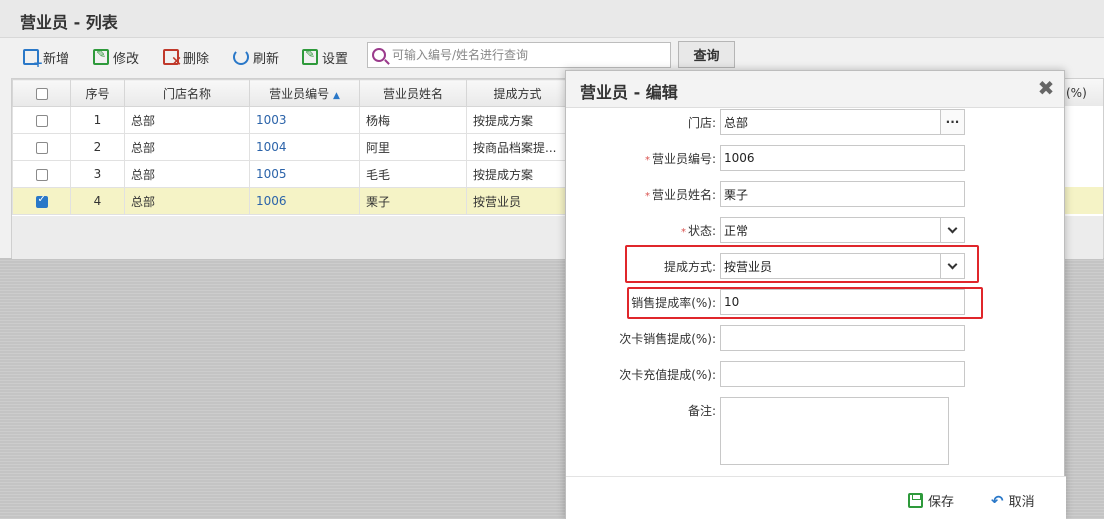 Image resolution: width=1104 pixels, height=519 pixels. What do you see at coordinates (706, 54) in the screenshot?
I see `query-button: 查询` at bounding box center [706, 54].